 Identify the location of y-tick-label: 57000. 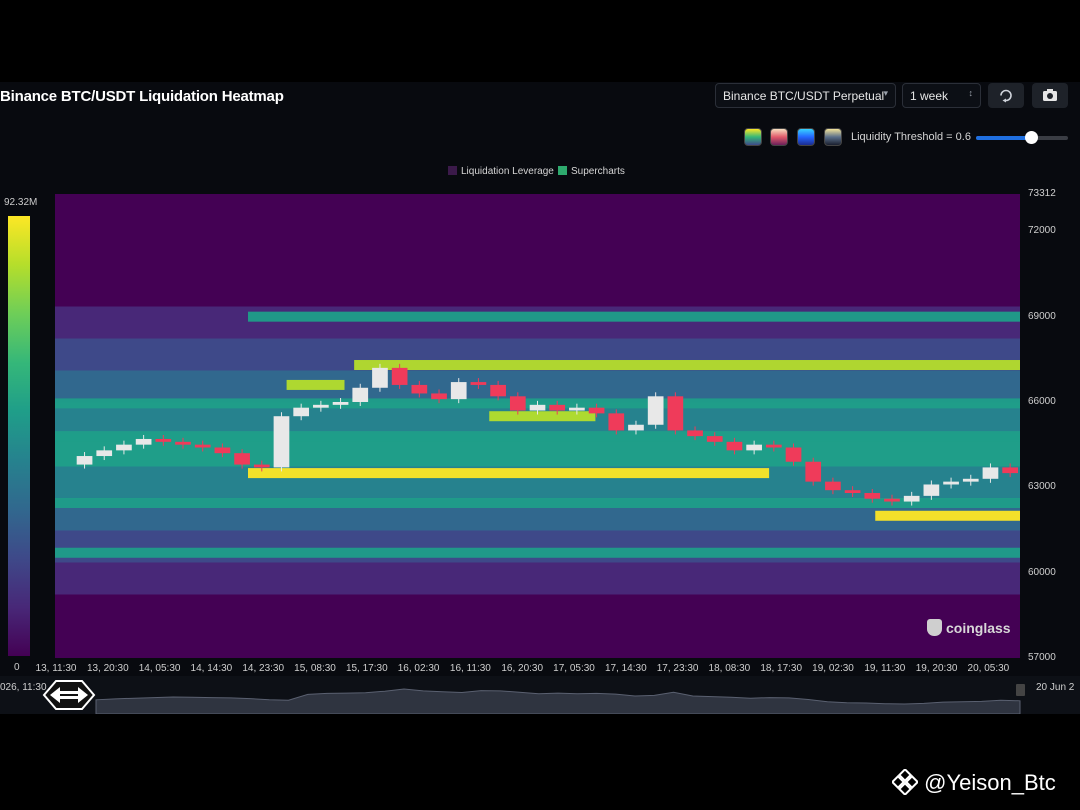
(1042, 657).